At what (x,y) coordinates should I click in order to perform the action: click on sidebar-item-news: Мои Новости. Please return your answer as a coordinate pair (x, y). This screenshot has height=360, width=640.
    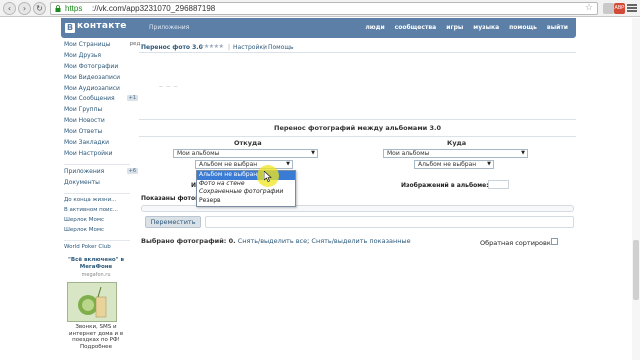
    Looking at the image, I should click on (100, 122).